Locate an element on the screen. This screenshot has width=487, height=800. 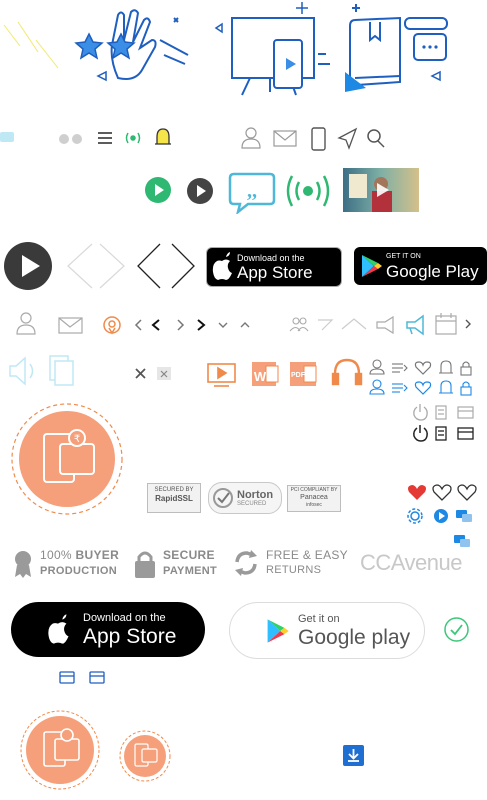
video-player-icon is located at coordinates (221, 375).